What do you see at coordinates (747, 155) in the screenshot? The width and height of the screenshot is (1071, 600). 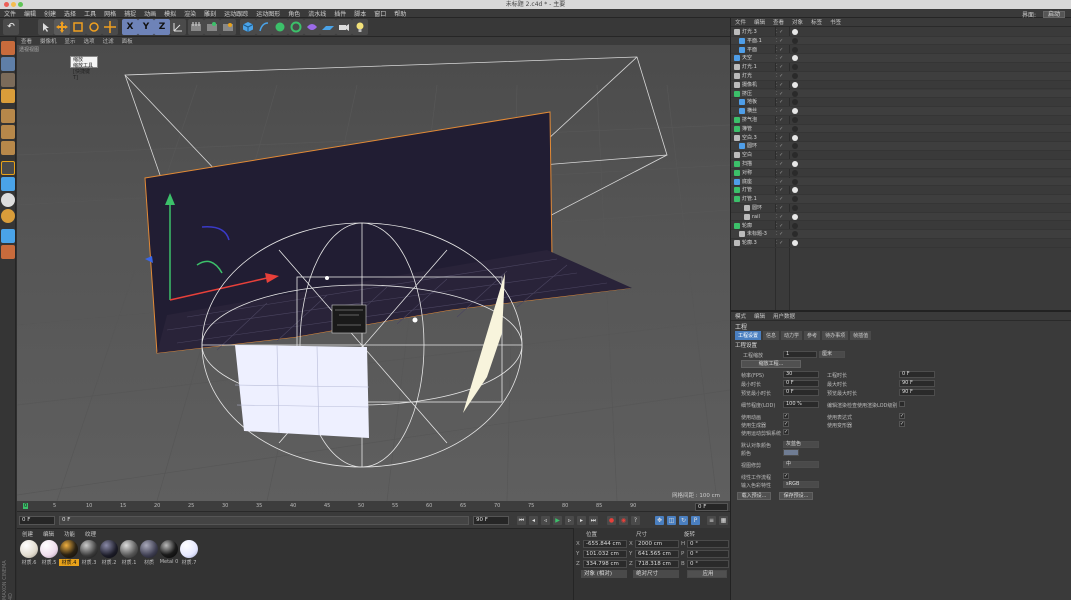 I see `object-name: 空白` at bounding box center [747, 155].